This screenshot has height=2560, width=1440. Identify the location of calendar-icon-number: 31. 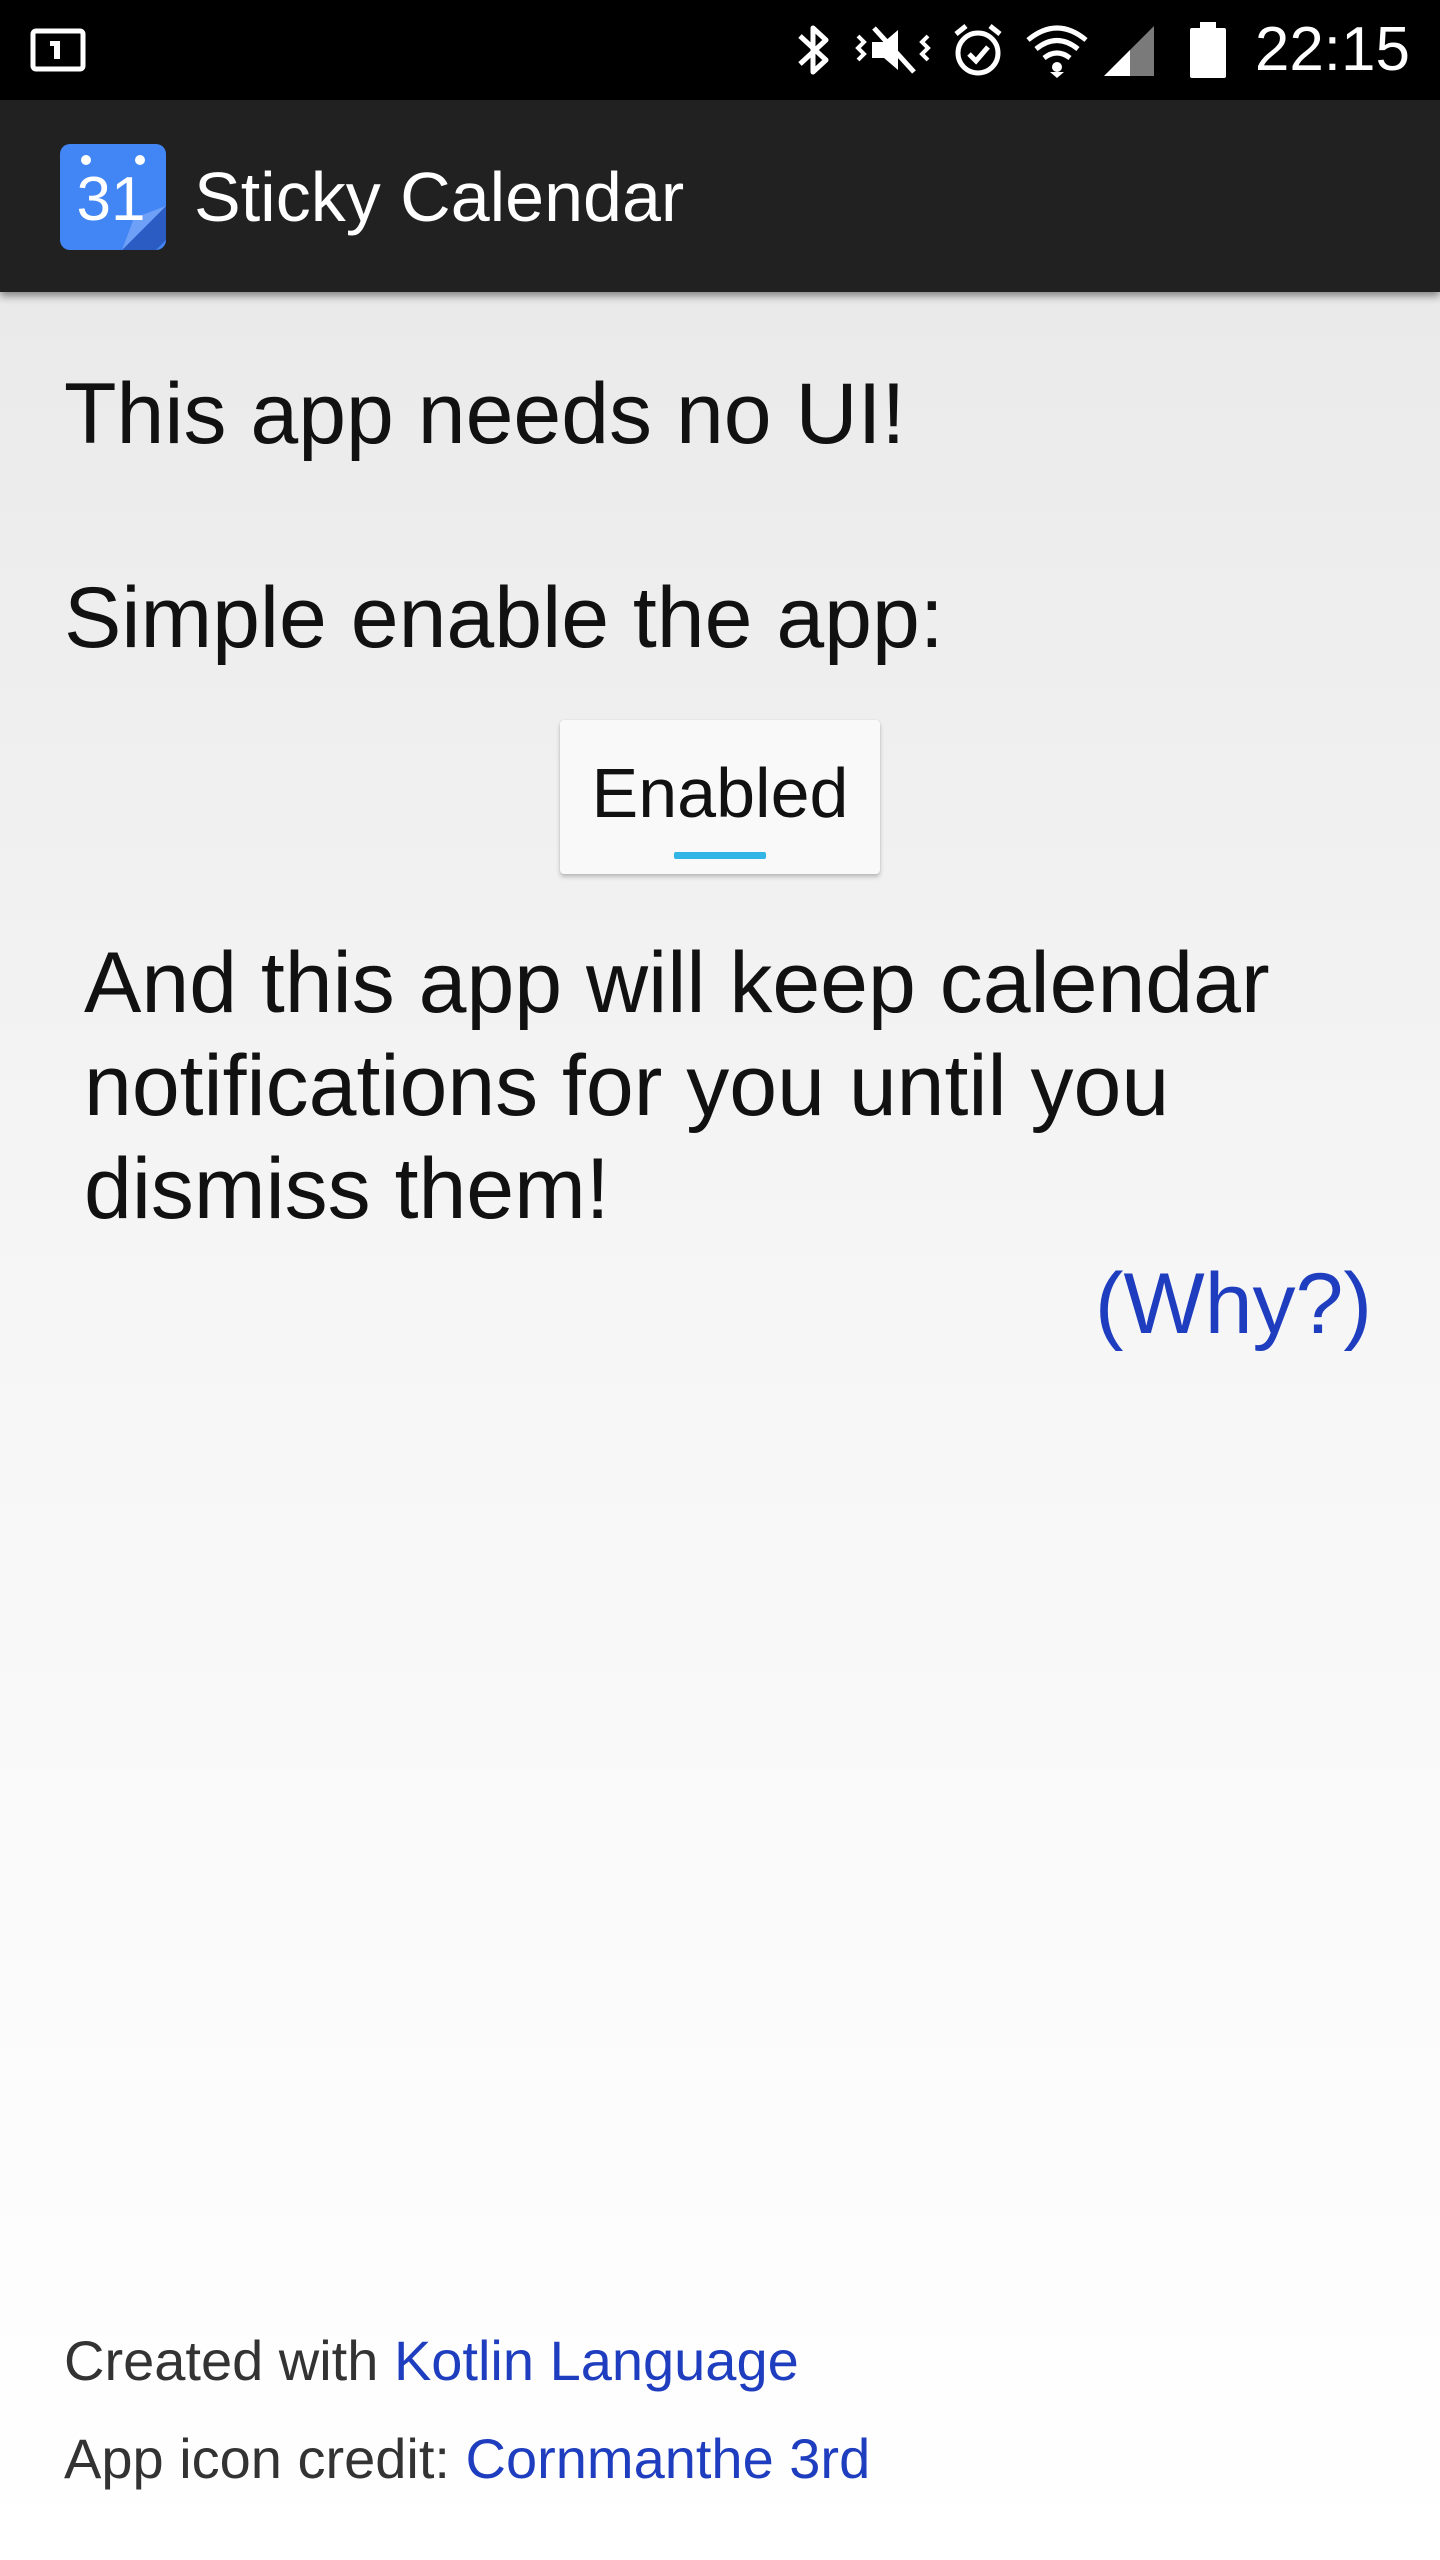
(111, 199).